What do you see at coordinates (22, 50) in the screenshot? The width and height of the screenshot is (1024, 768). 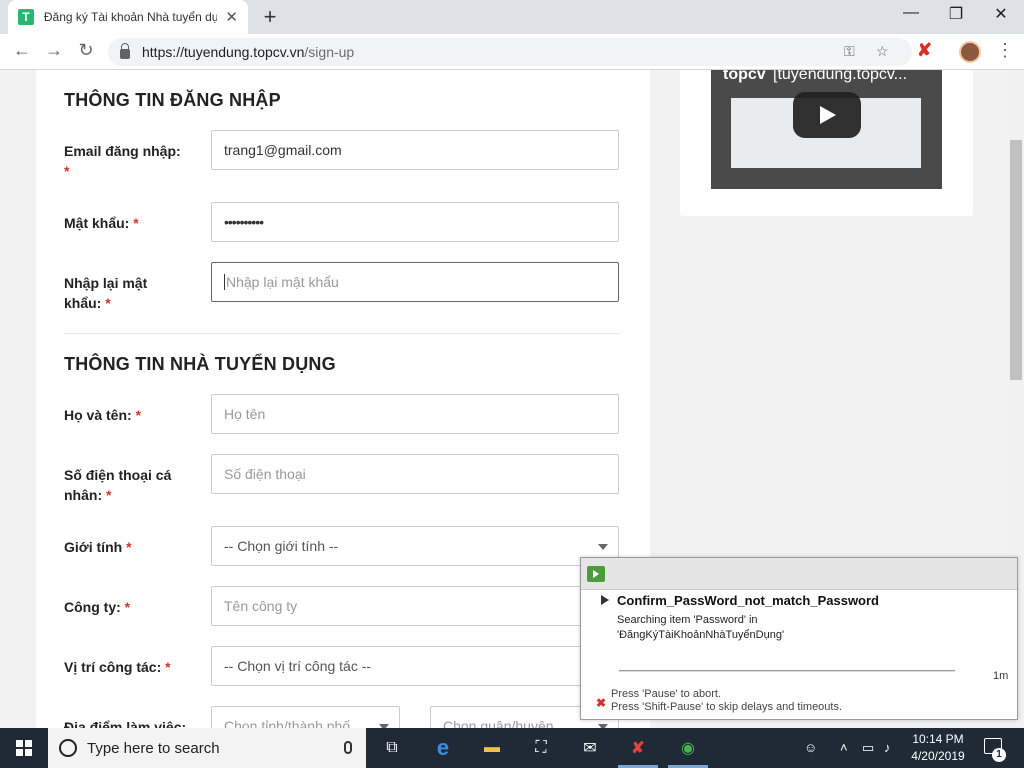 I see `back-arrow-icon: ←` at bounding box center [22, 50].